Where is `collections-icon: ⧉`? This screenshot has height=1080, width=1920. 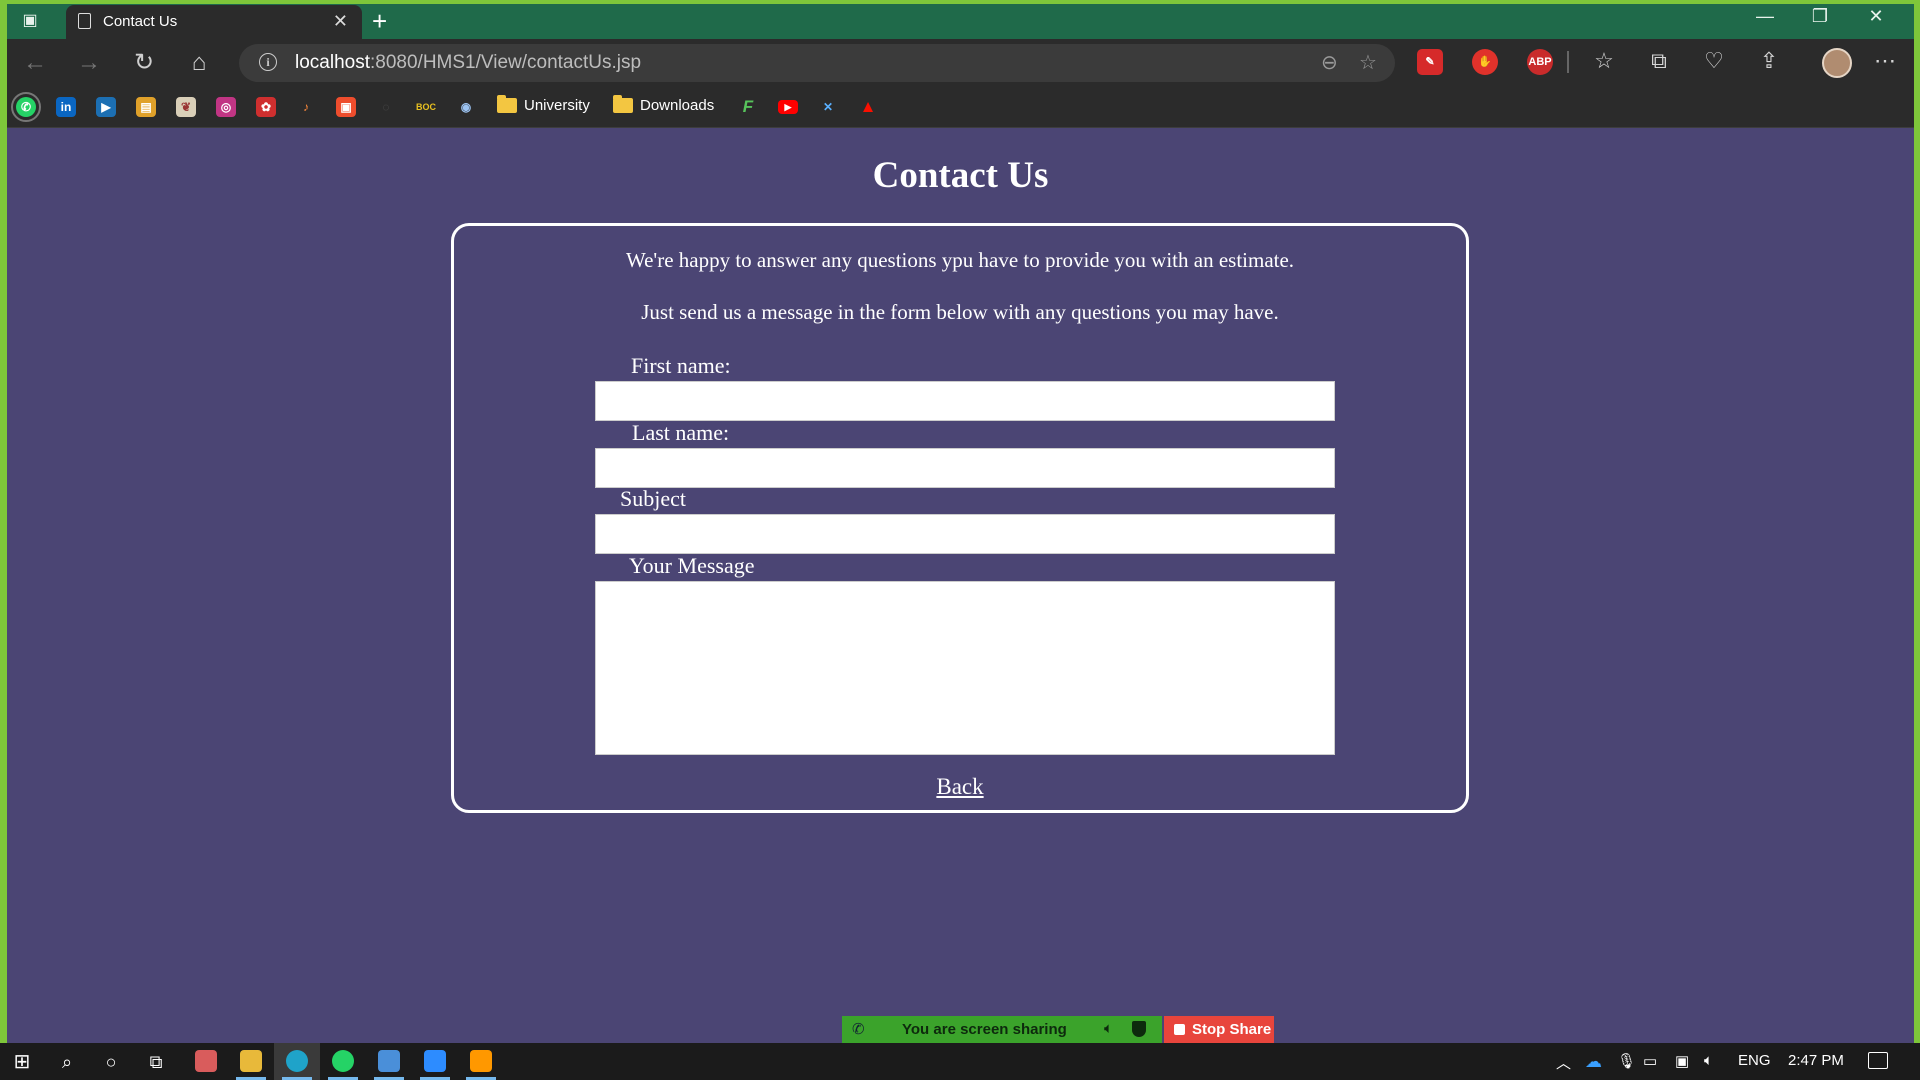 collections-icon: ⧉ is located at coordinates (1659, 61).